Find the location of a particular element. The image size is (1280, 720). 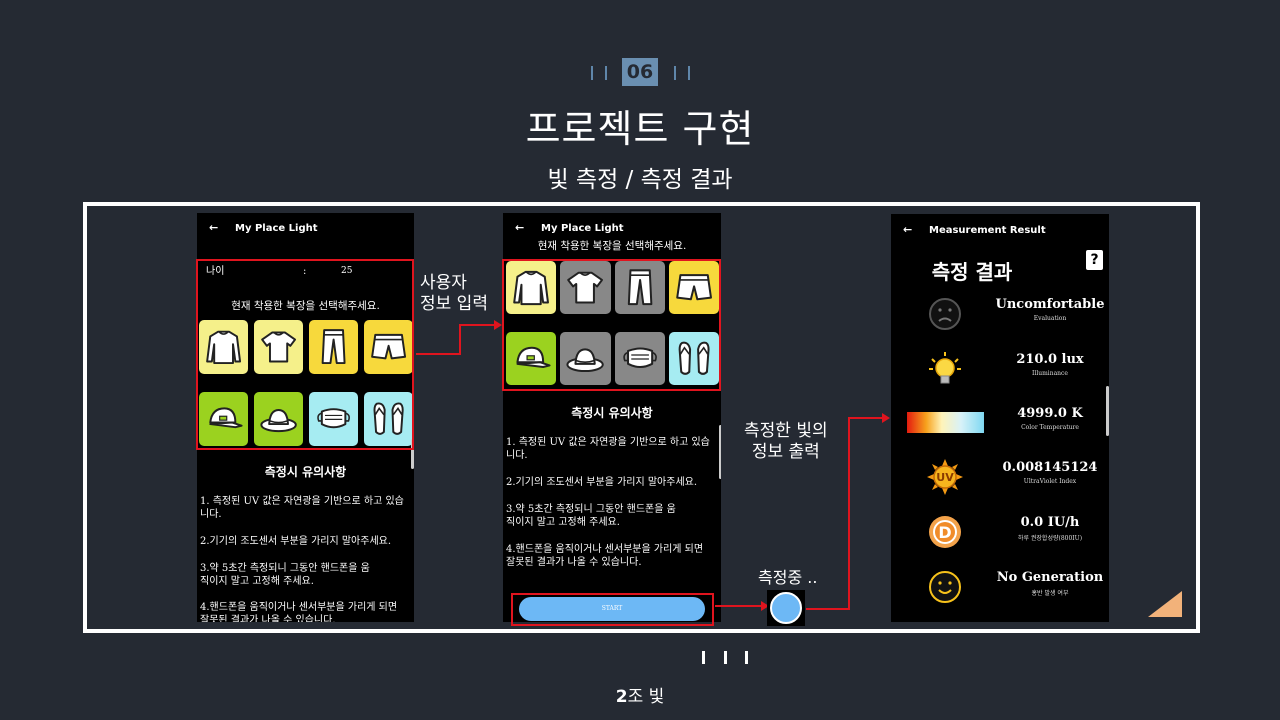

result-label: Illuminance is located at coordinates (1050, 373).